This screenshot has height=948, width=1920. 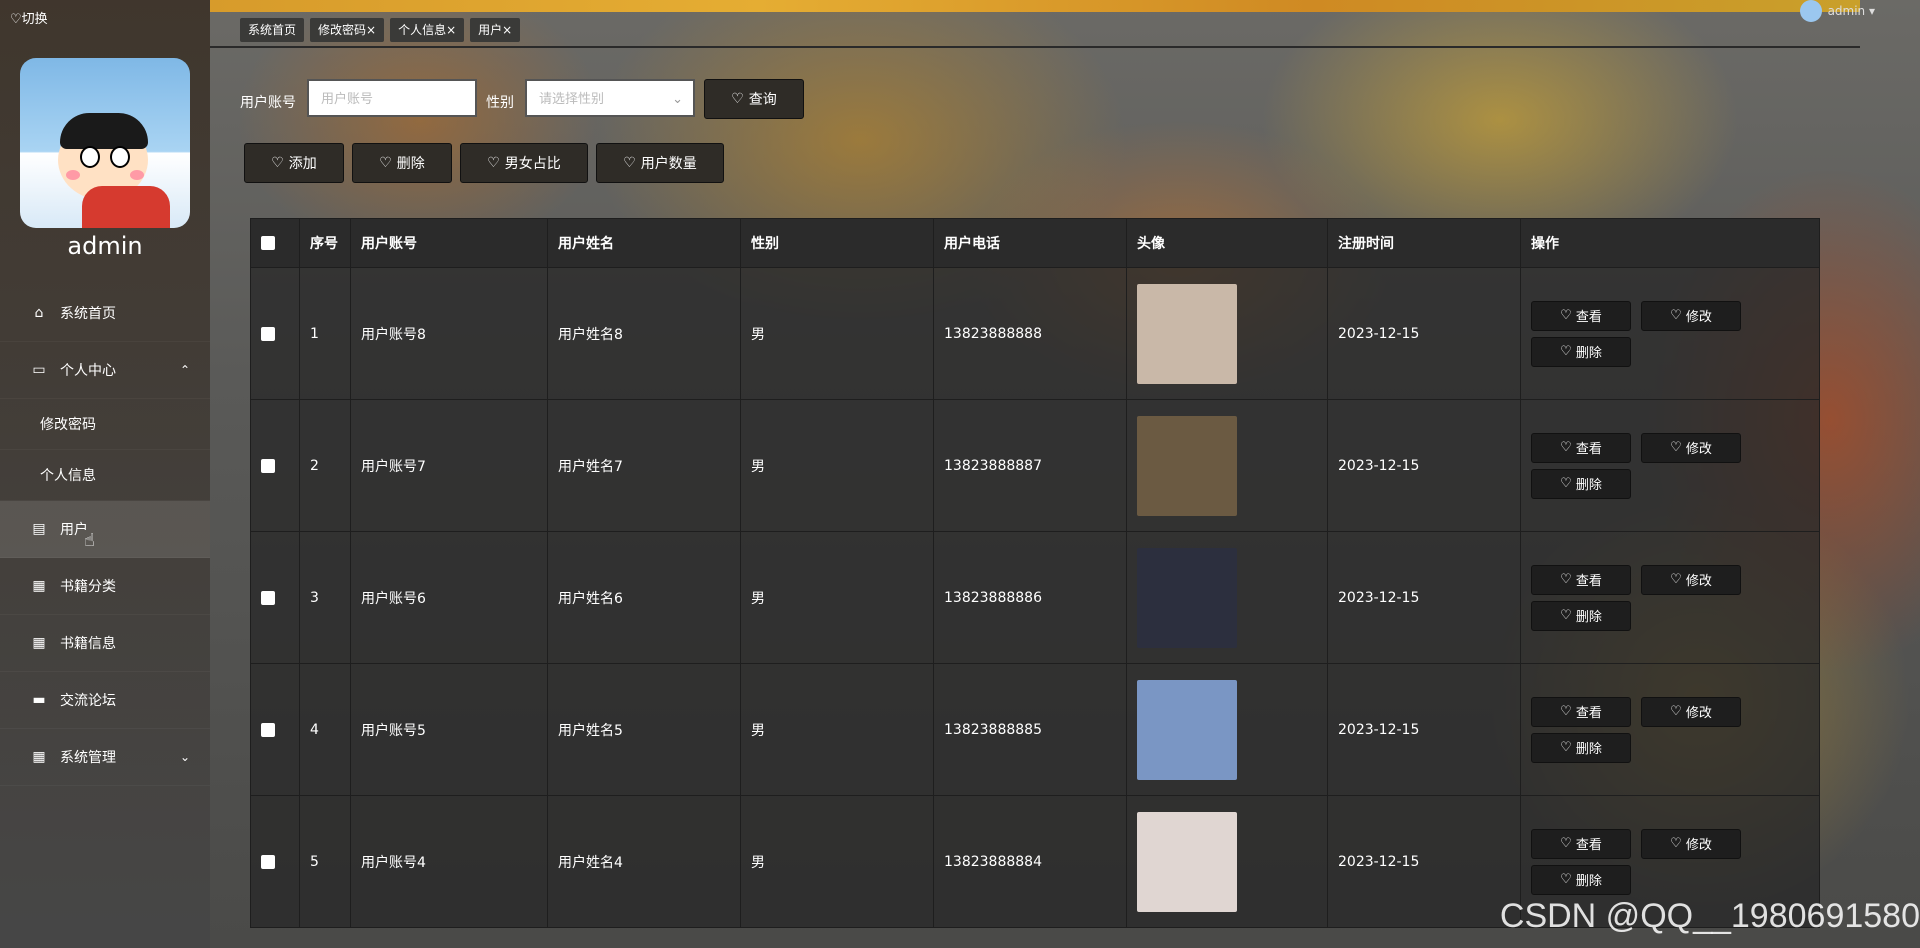 I want to click on card-icon: ▭, so click(x=39, y=370).